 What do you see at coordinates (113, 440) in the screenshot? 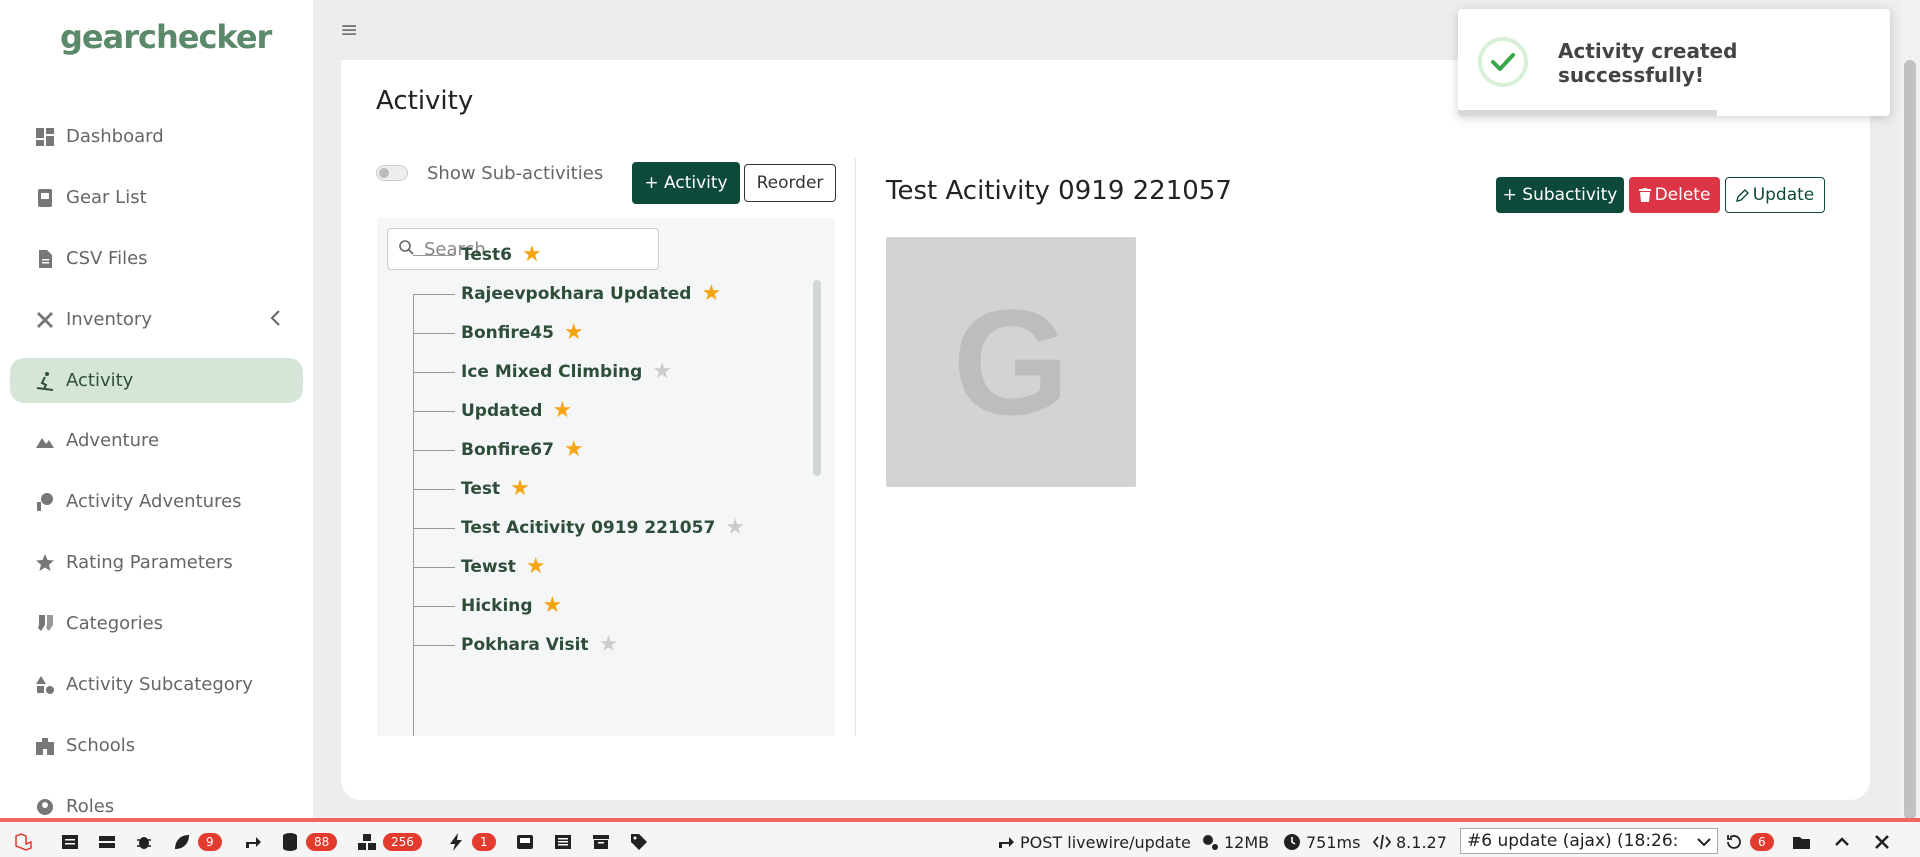
I see `sidebar-item-label: Adventure` at bounding box center [113, 440].